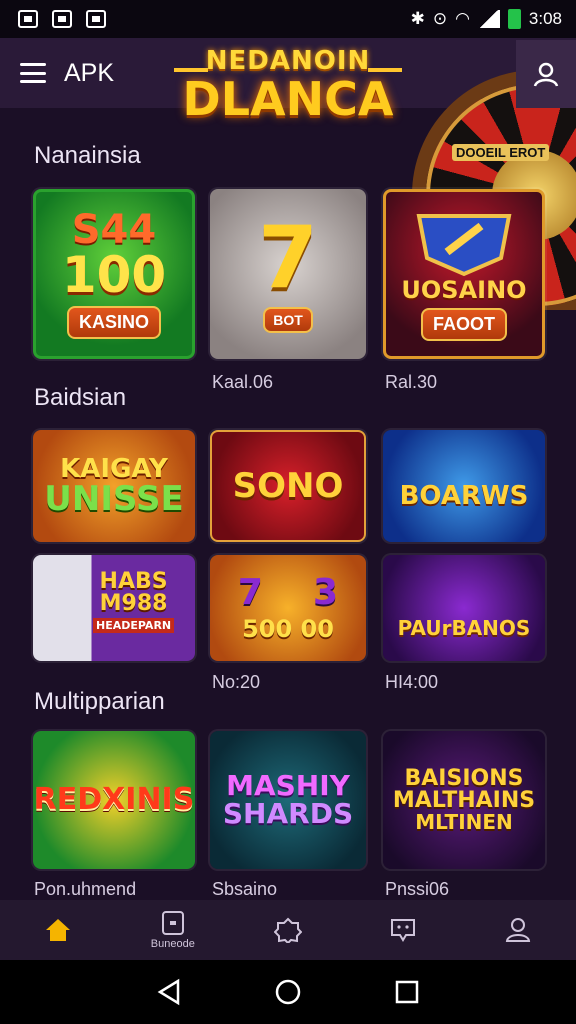  What do you see at coordinates (114, 608) in the screenshot?
I see `game-card: HABS M988 HEADEPARN` at bounding box center [114, 608].